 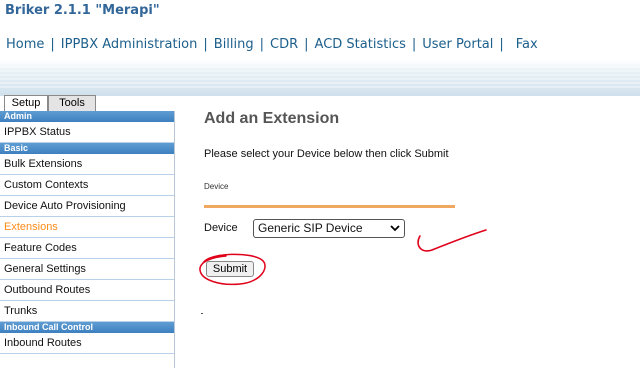 I want to click on sidebar-item-general-settings: General Settings, so click(x=87, y=269).